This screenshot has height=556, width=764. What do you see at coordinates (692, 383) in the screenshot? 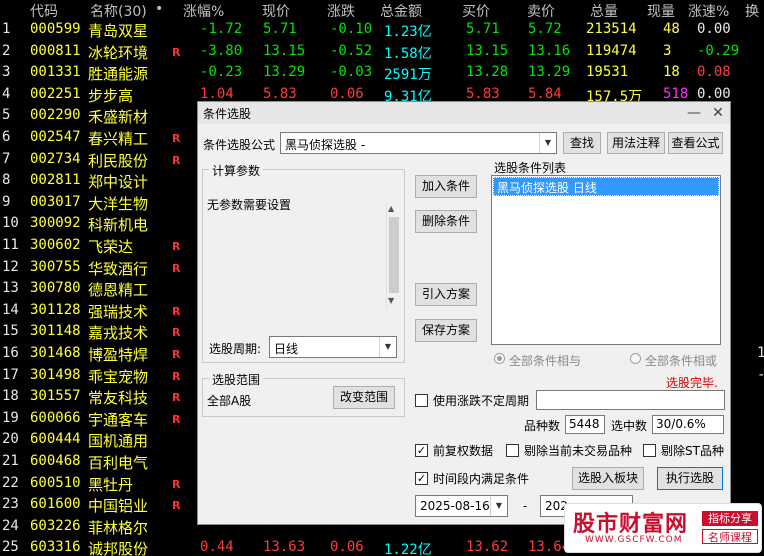
I see `status-text: 选股完毕.` at bounding box center [692, 383].